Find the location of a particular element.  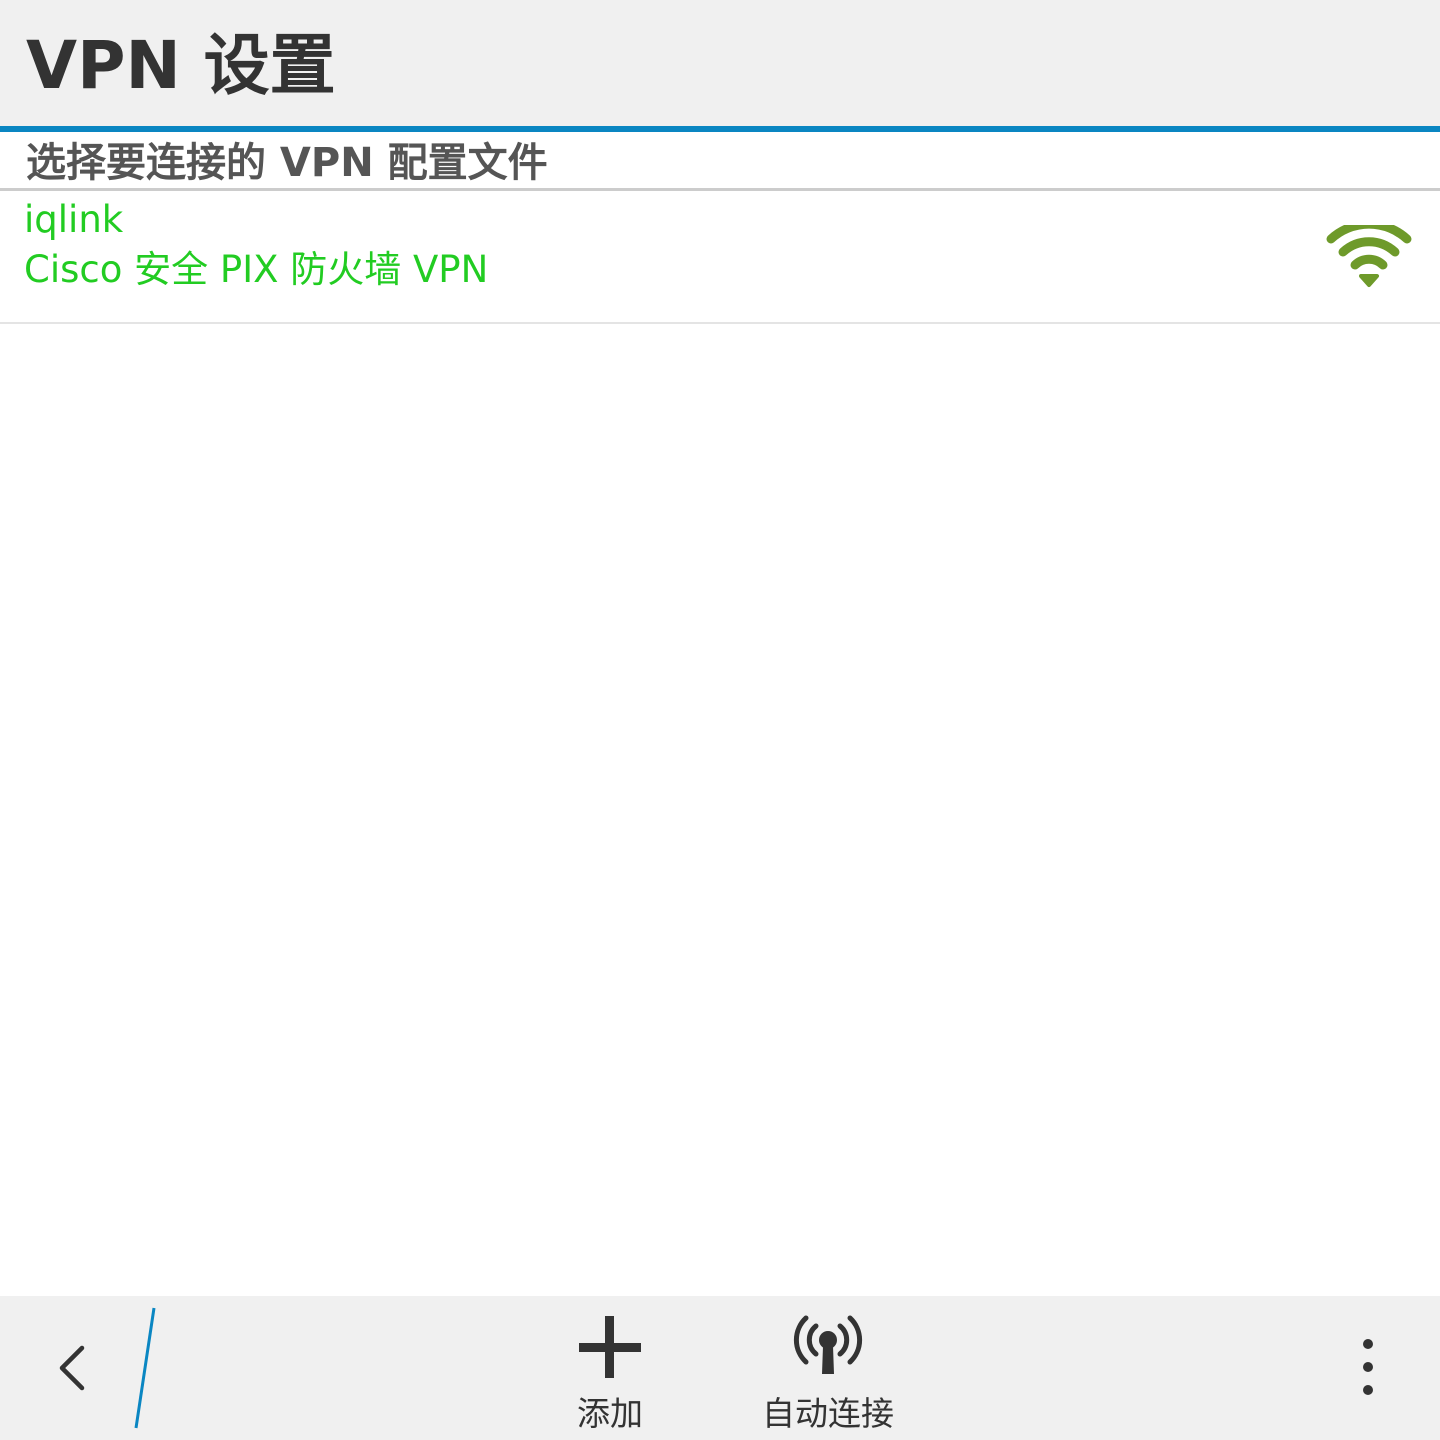

antenna-icon is located at coordinates (828, 1347).